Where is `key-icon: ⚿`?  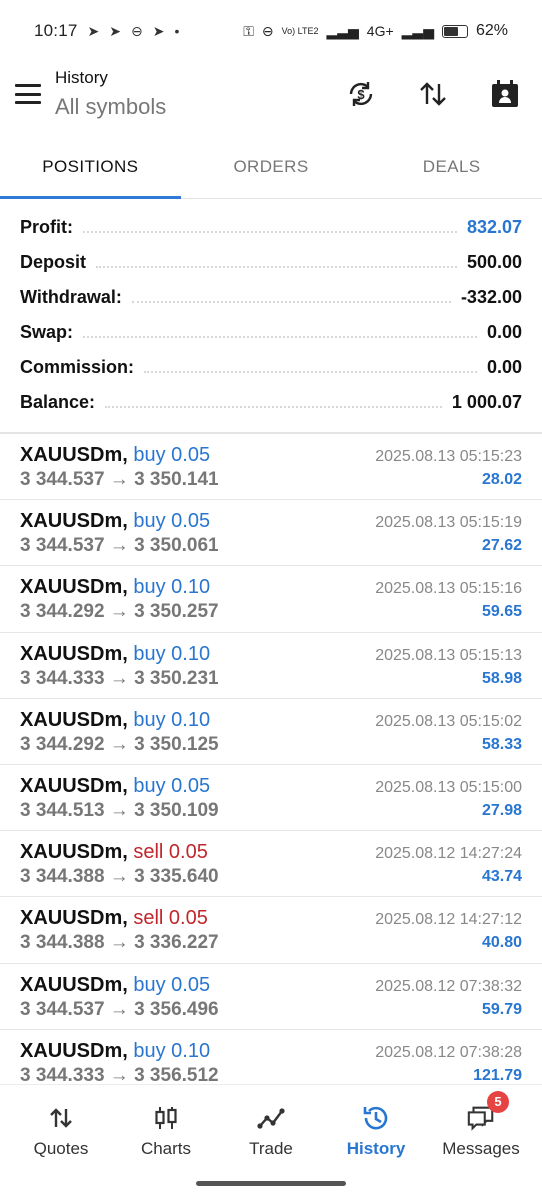
key-icon: ⚿ is located at coordinates (248, 30).